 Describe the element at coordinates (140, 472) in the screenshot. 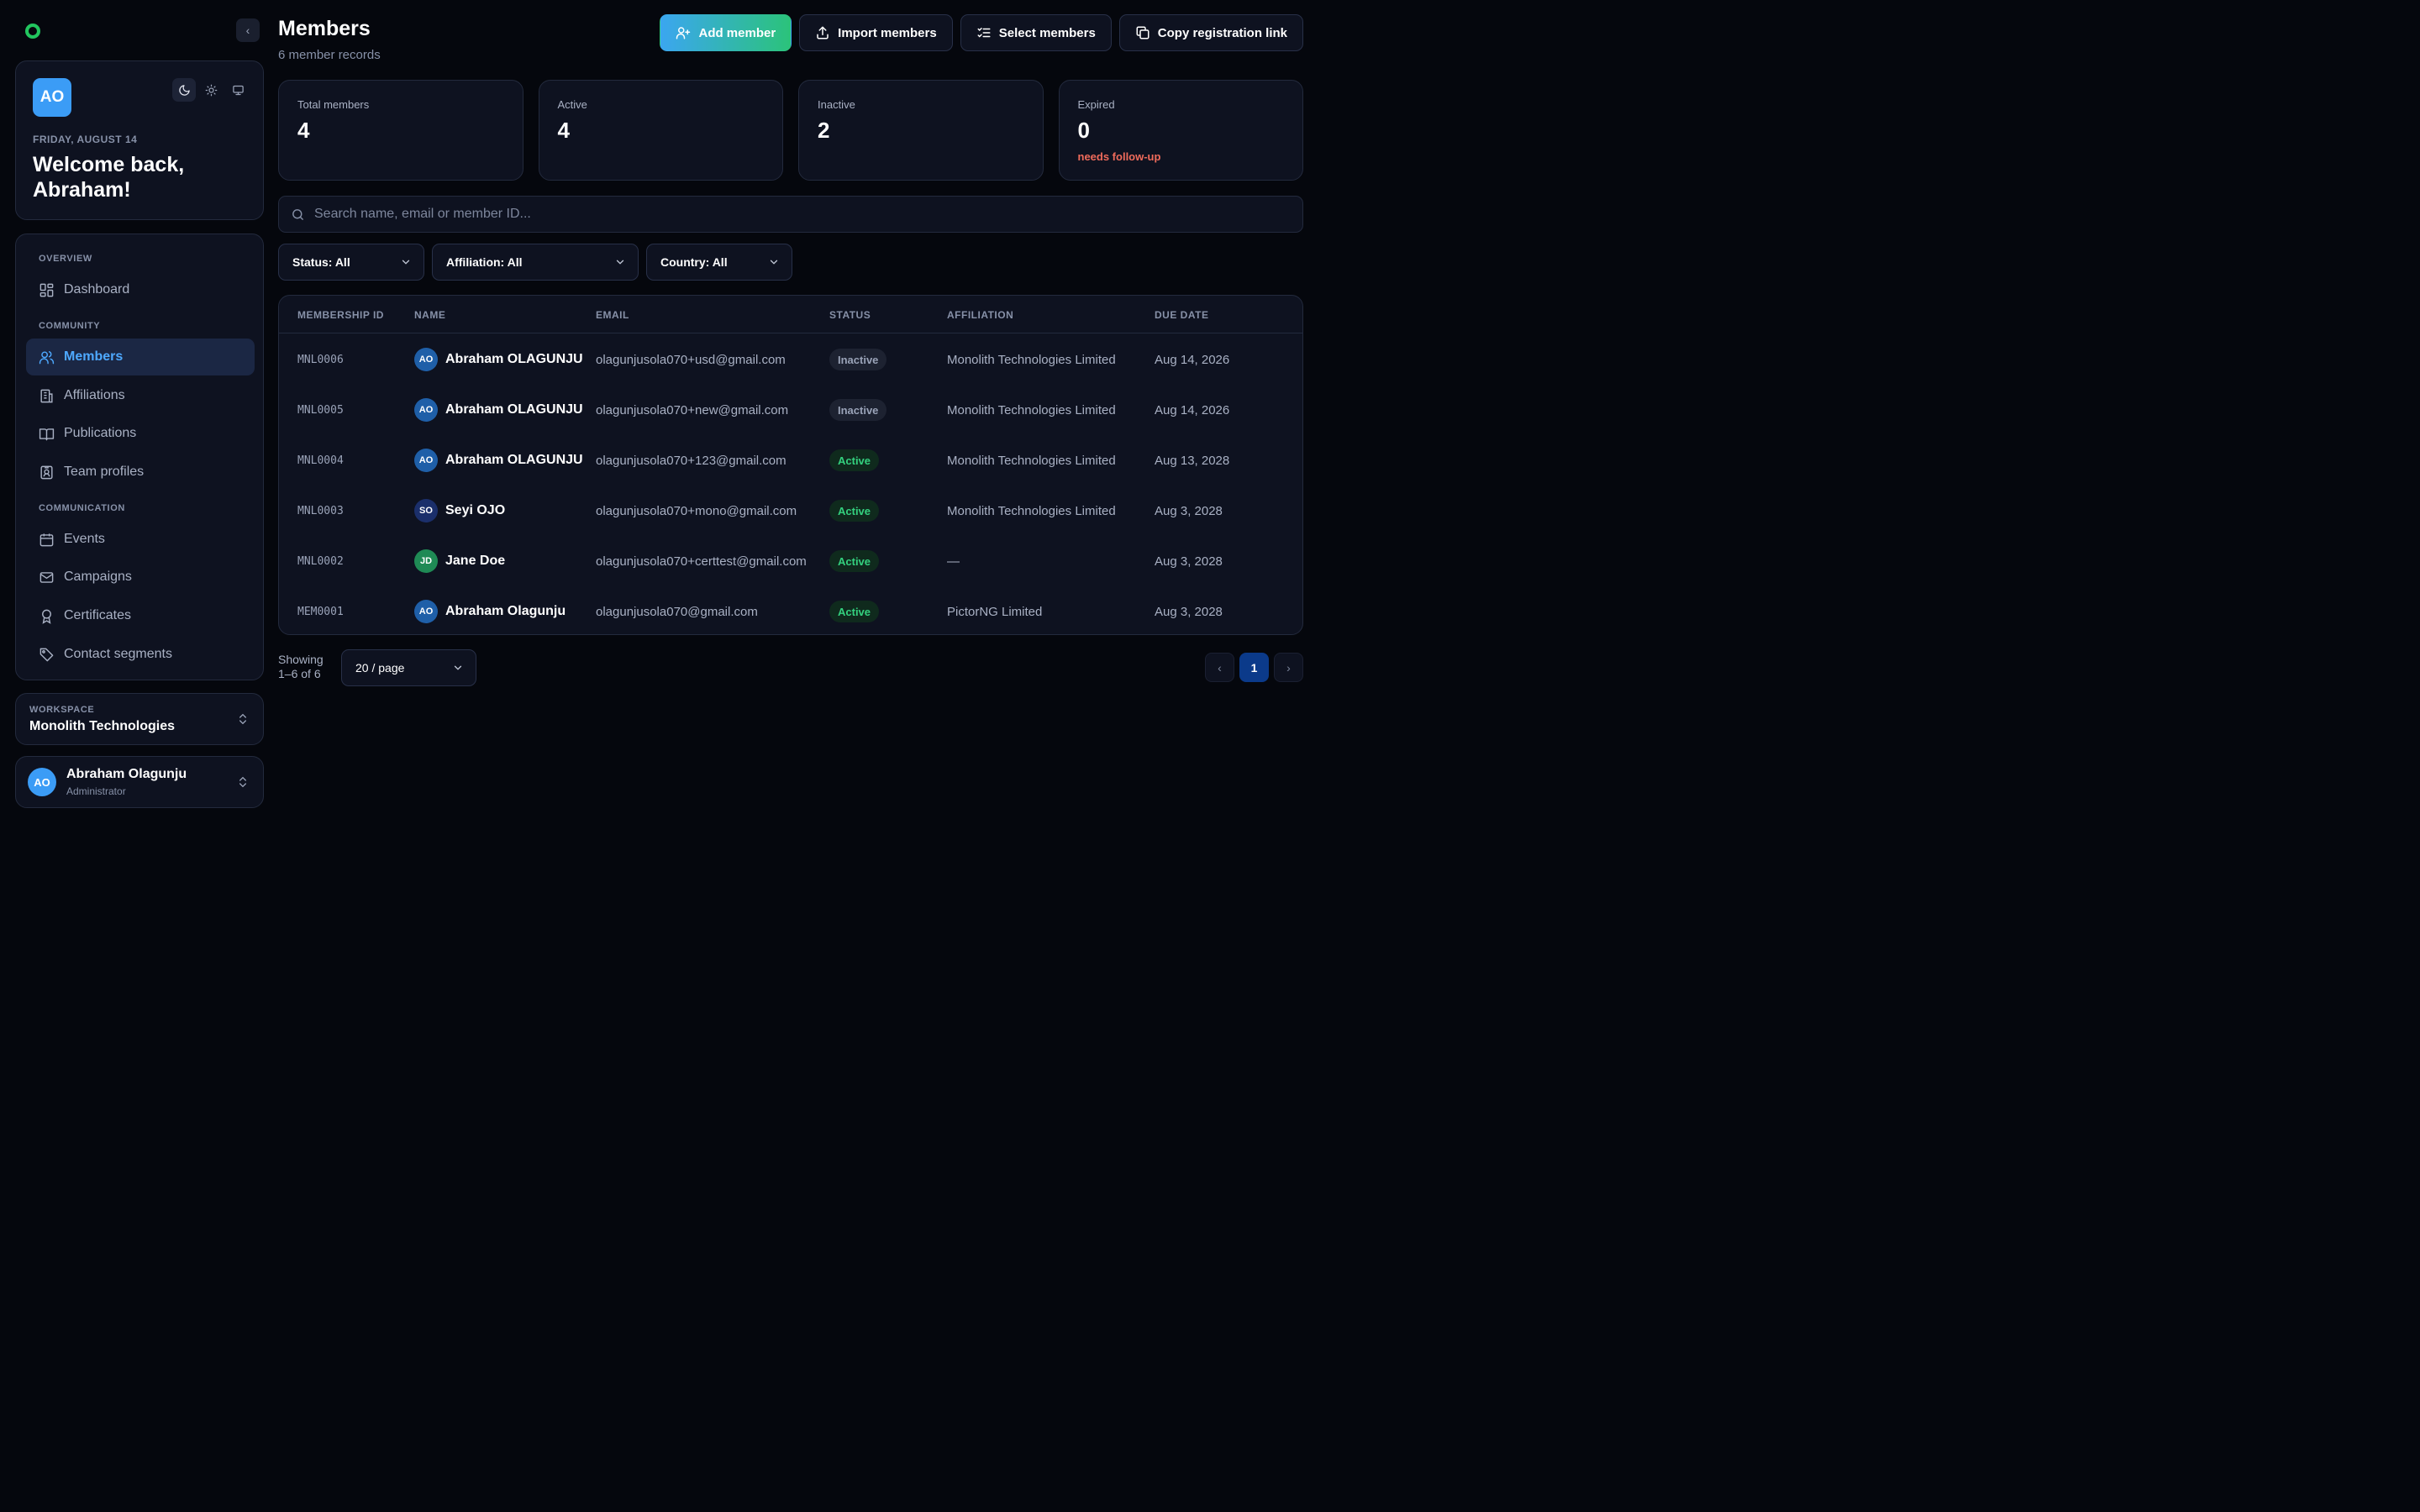

I see `sidebar-item-team-profiles: Team profiles` at that location.